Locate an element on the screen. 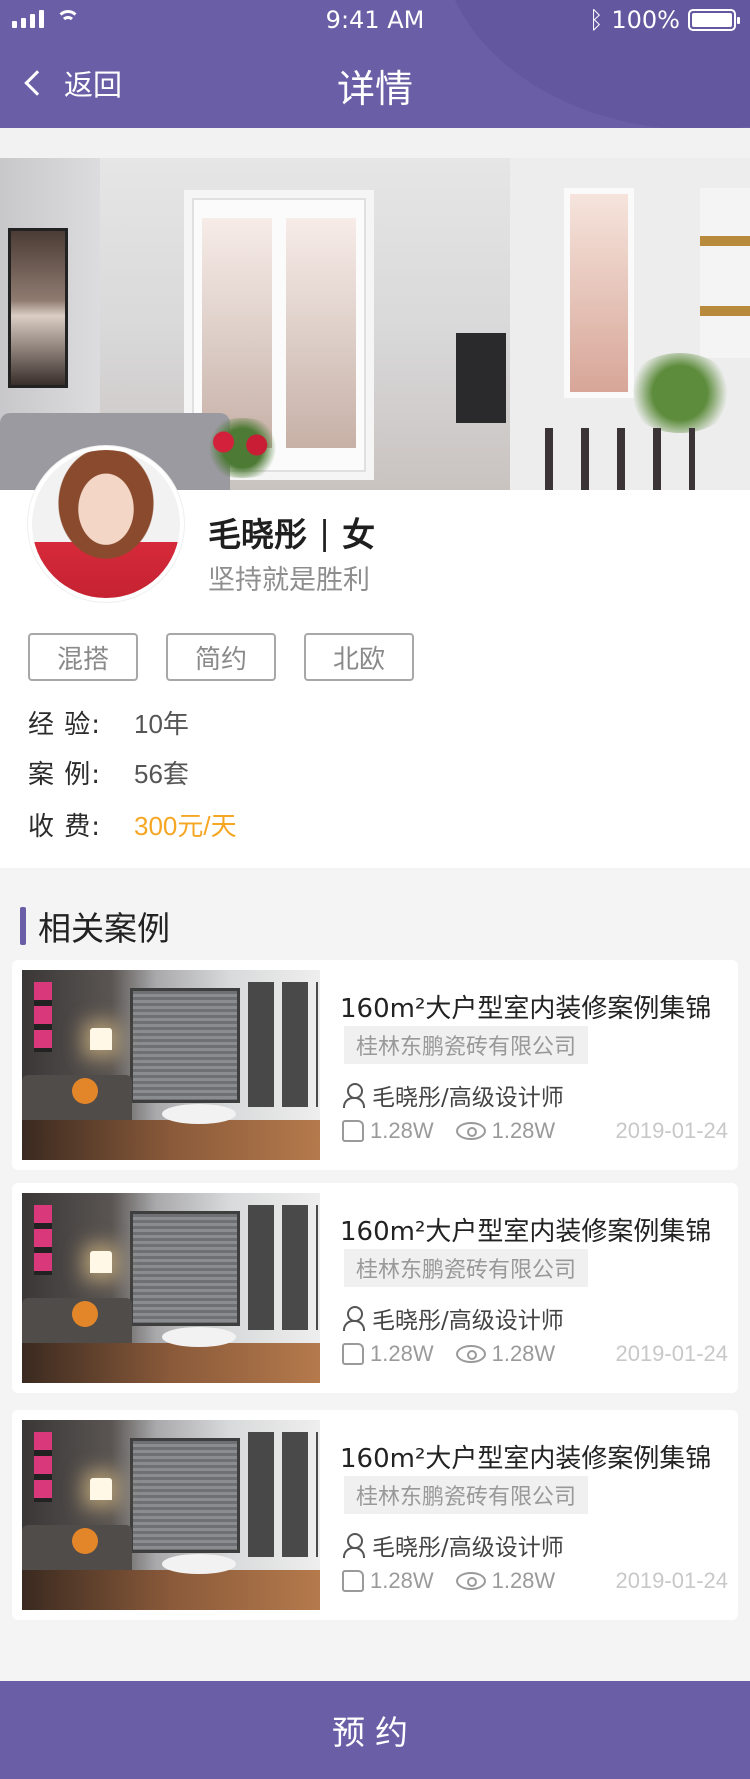 This screenshot has height=1779, width=750. designer-name-line: 毛晓彤 | 女 is located at coordinates (291, 532).